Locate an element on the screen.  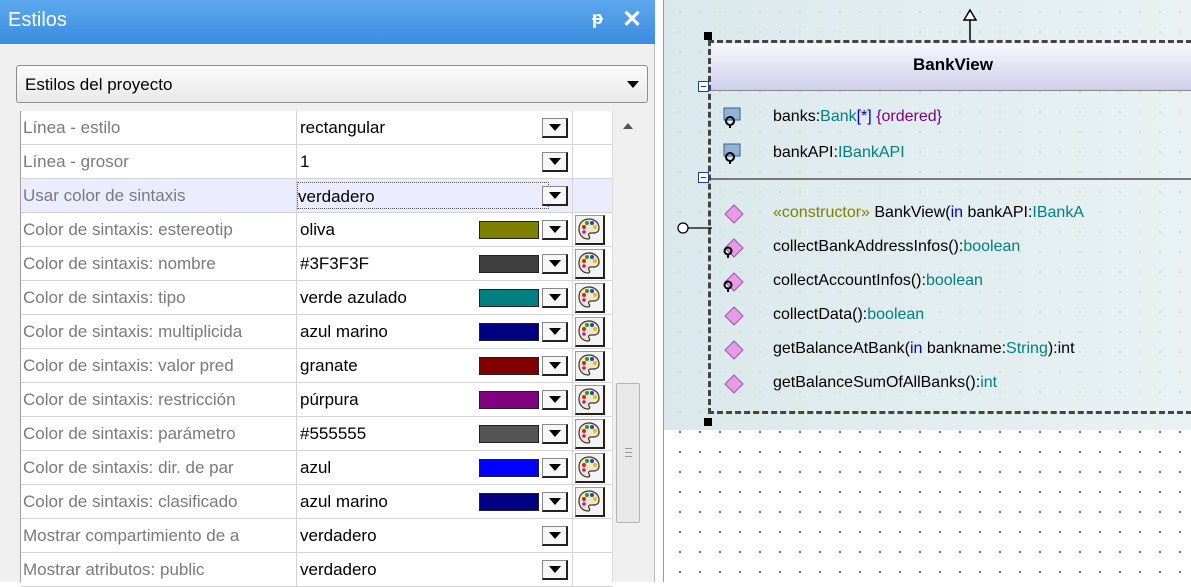
property-row: Color de sintaxis: dir. de par azul is located at coordinates (317, 468).